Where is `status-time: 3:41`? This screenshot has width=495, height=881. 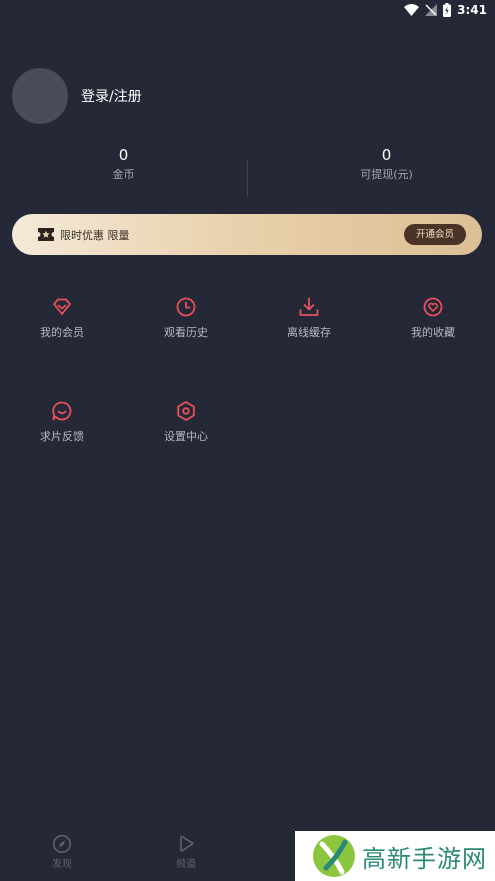 status-time: 3:41 is located at coordinates (472, 10).